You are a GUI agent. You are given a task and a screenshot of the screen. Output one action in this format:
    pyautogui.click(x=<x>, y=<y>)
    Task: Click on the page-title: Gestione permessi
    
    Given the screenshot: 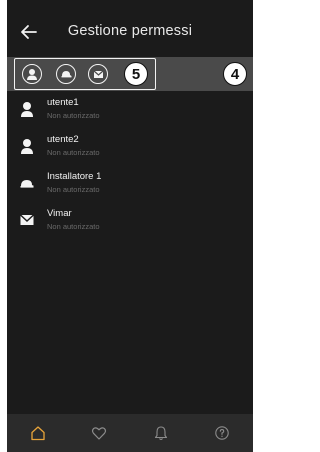 What is the action you would take?
    pyautogui.click(x=130, y=31)
    